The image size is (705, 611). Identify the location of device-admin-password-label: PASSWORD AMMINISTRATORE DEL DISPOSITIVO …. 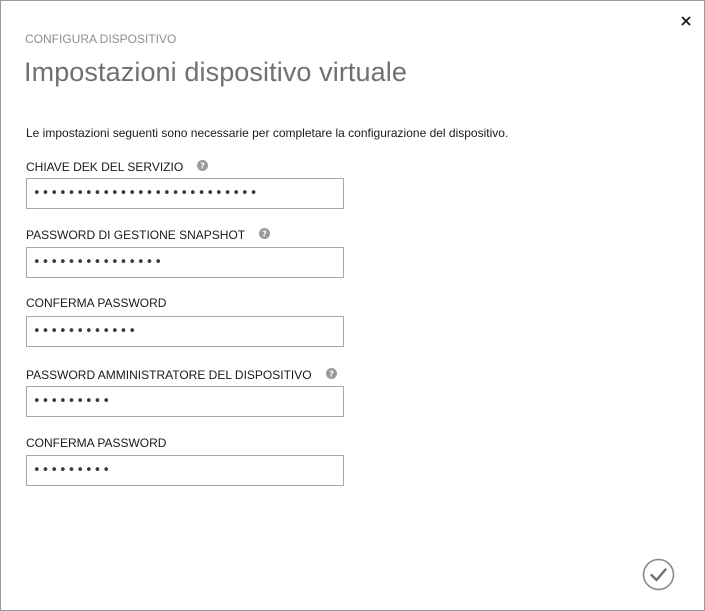
(181, 374).